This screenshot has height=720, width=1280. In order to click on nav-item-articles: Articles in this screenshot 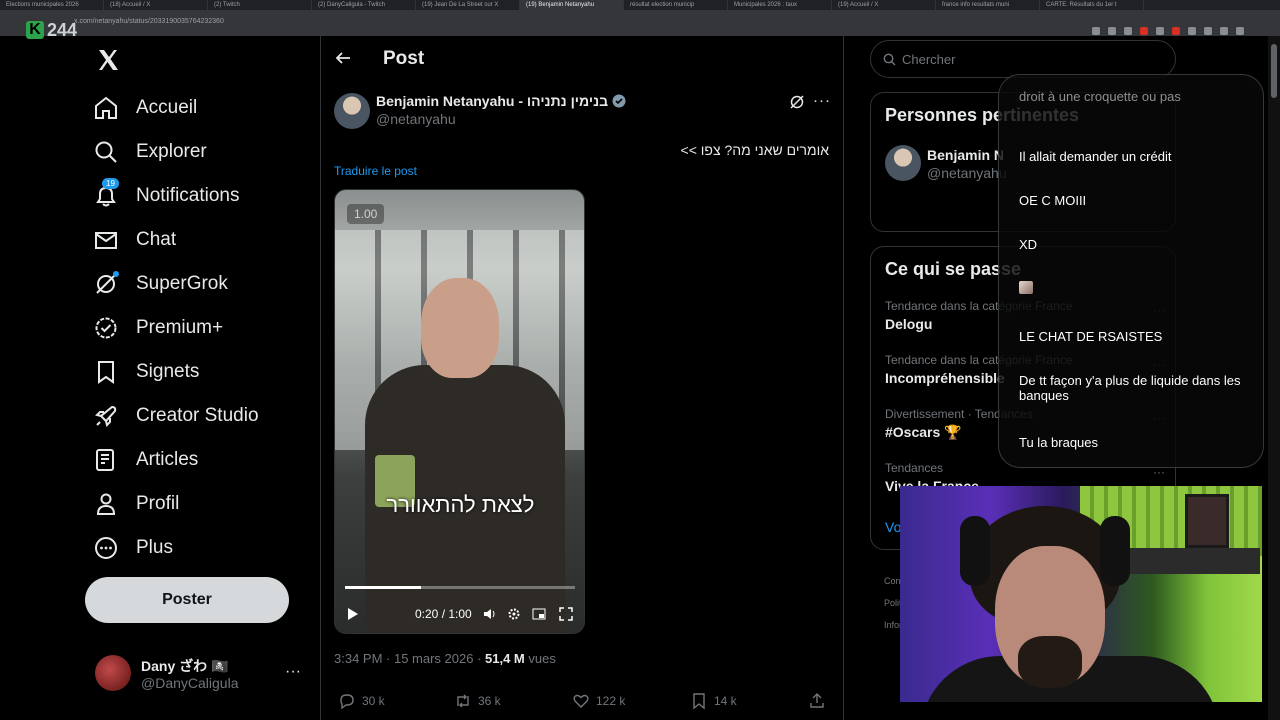, I will do `click(145, 460)`.